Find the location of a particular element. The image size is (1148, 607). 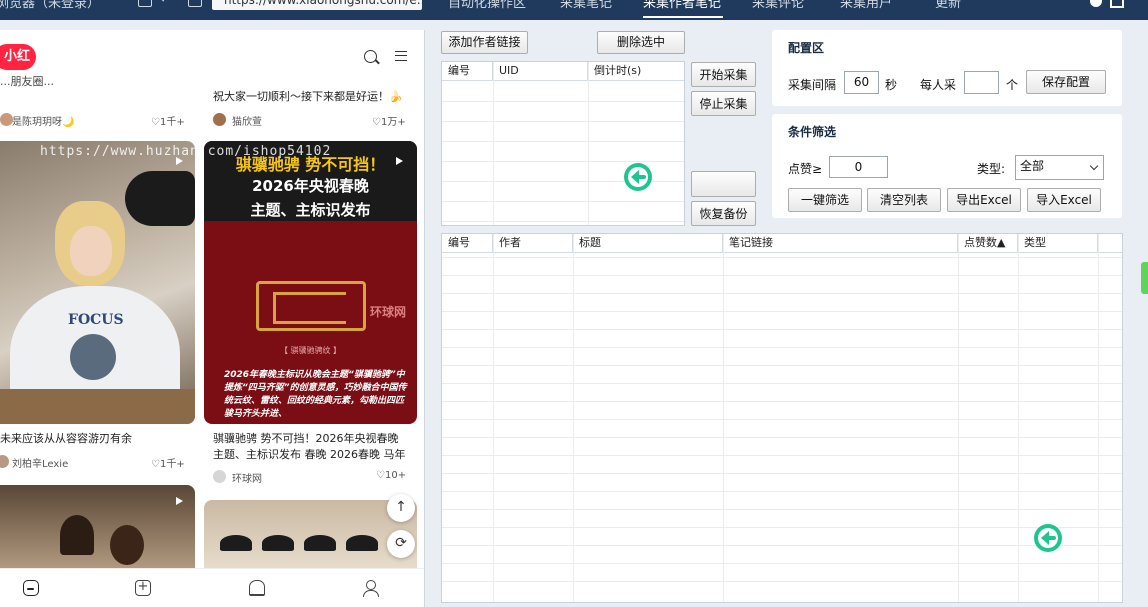

tab-update: 更新 is located at coordinates (948, 5).